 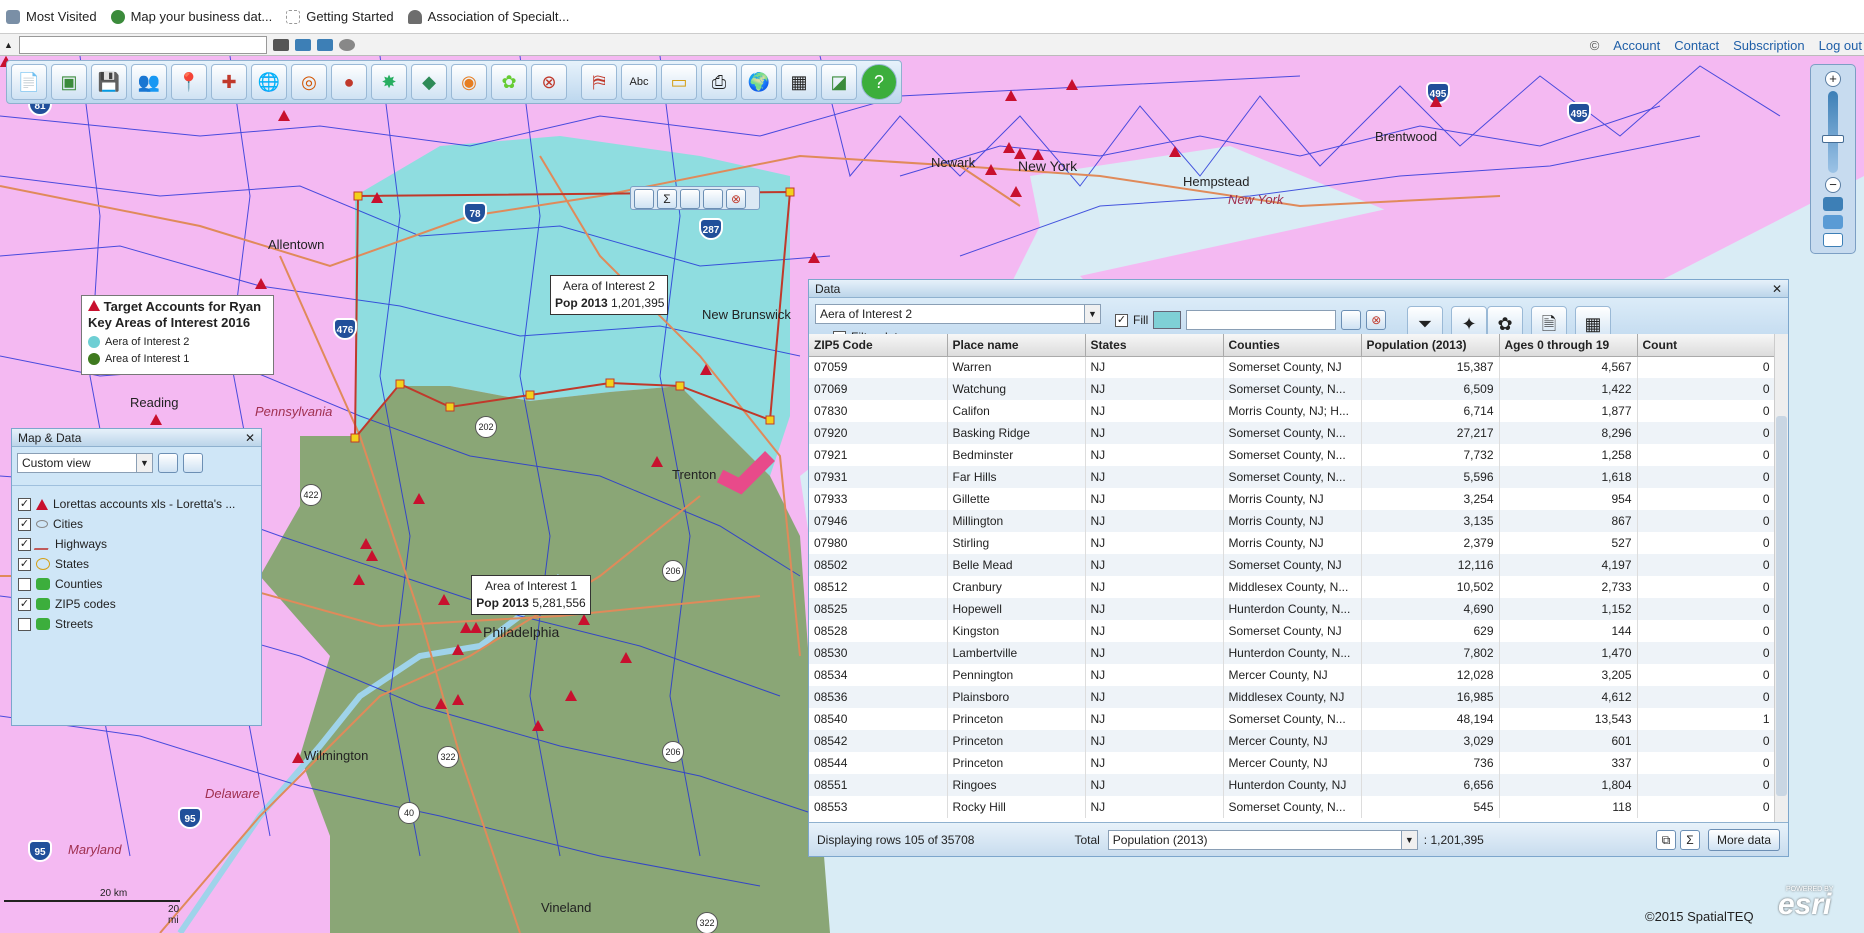 I want to click on layer-item: ✓ States, so click(x=136, y=564).